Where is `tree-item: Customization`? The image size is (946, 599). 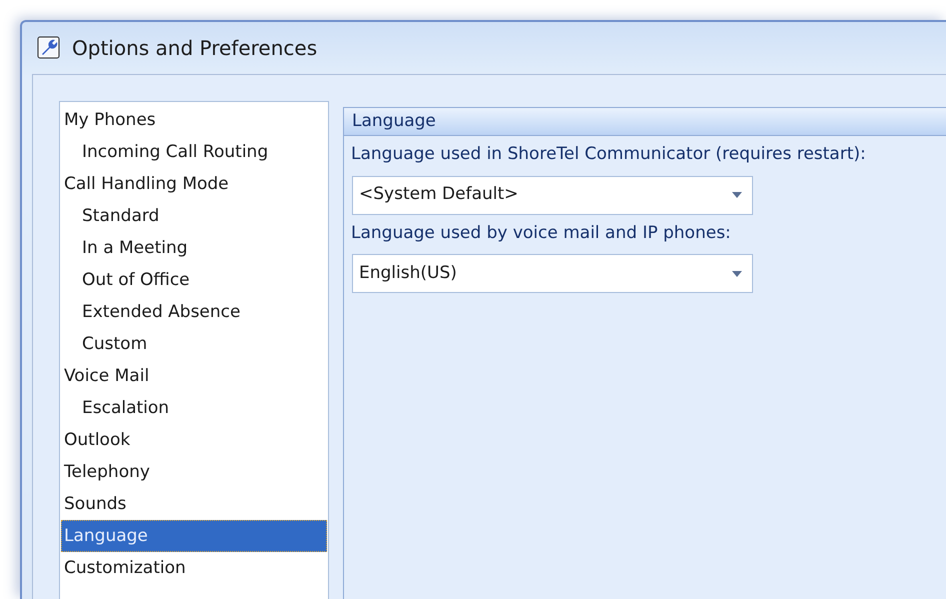 tree-item: Customization is located at coordinates (194, 568).